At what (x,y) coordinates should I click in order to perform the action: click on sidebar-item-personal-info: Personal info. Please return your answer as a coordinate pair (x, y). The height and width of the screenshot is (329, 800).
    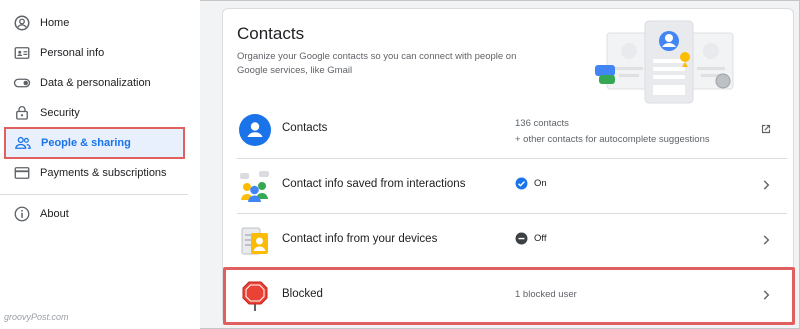
    Looking at the image, I should click on (95, 53).